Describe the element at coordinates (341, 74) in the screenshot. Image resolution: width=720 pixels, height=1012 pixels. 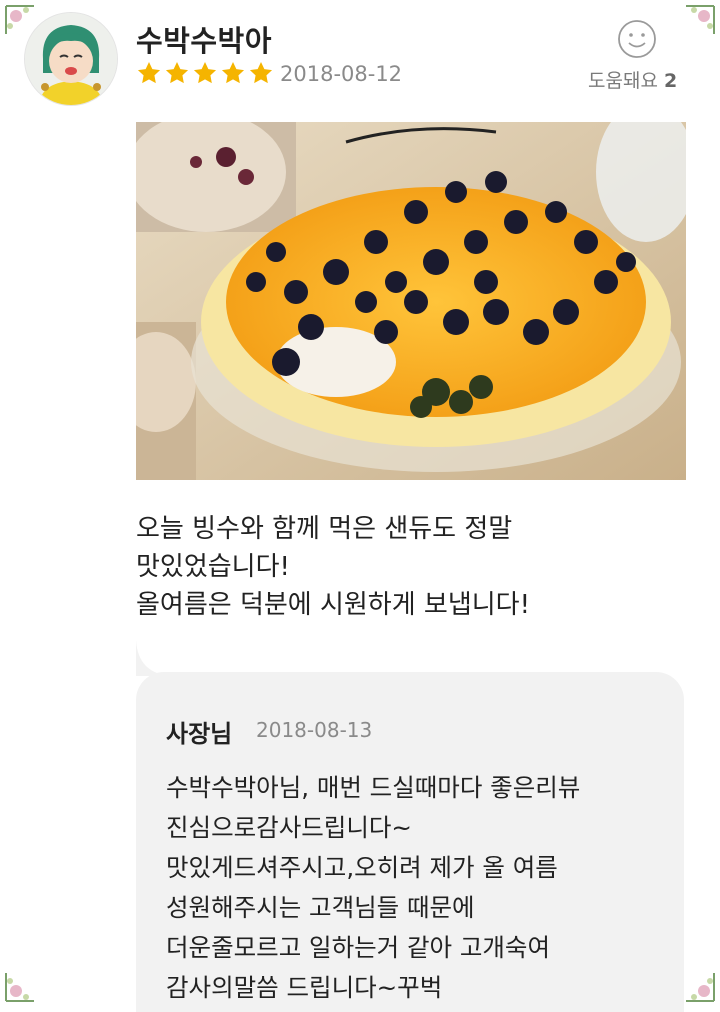
I see `review-date: 2018-08-12` at that location.